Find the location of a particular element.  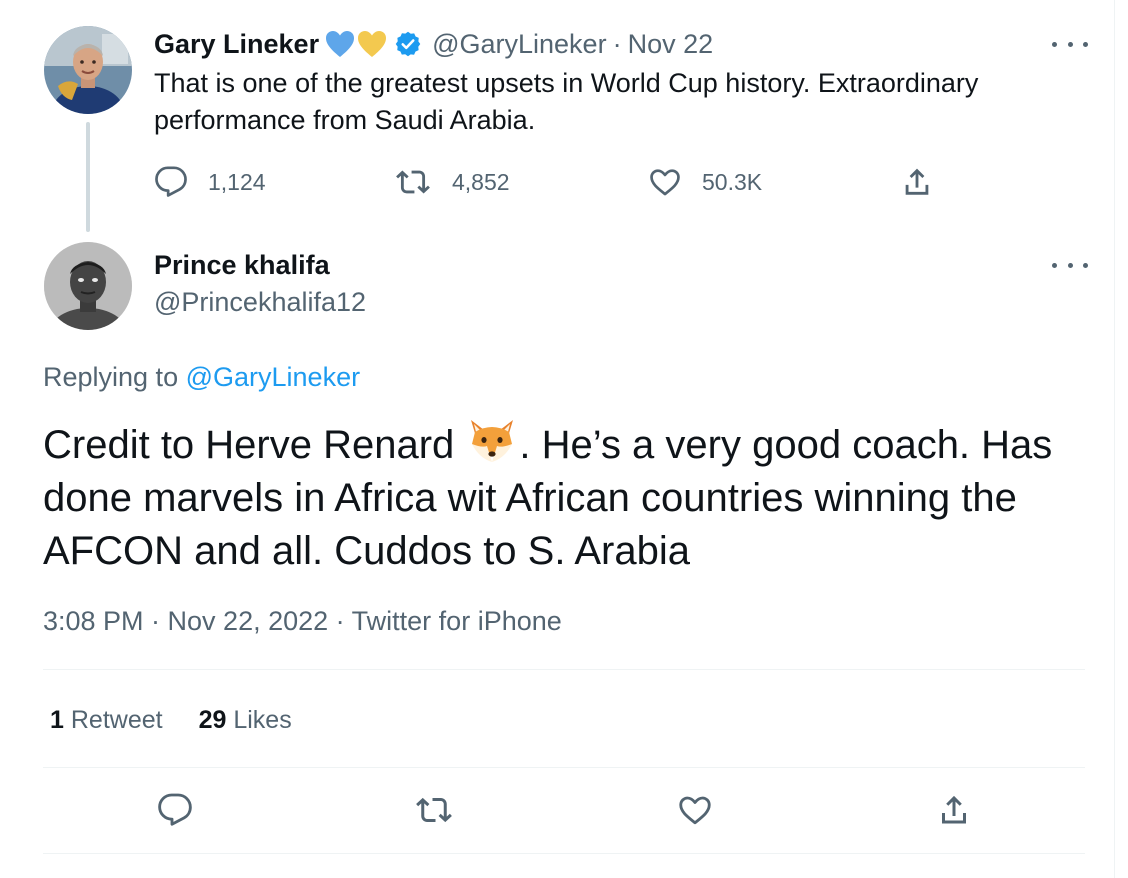

retweet-button is located at coordinates (434, 810).